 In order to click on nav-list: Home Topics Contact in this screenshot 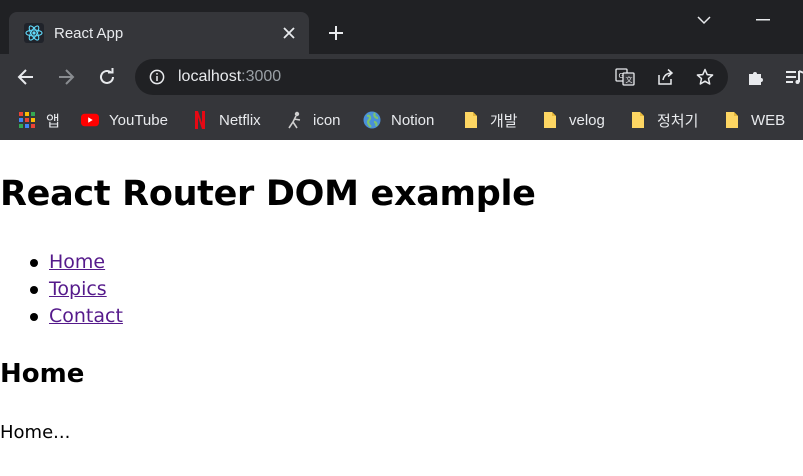, I will do `click(61, 290)`.